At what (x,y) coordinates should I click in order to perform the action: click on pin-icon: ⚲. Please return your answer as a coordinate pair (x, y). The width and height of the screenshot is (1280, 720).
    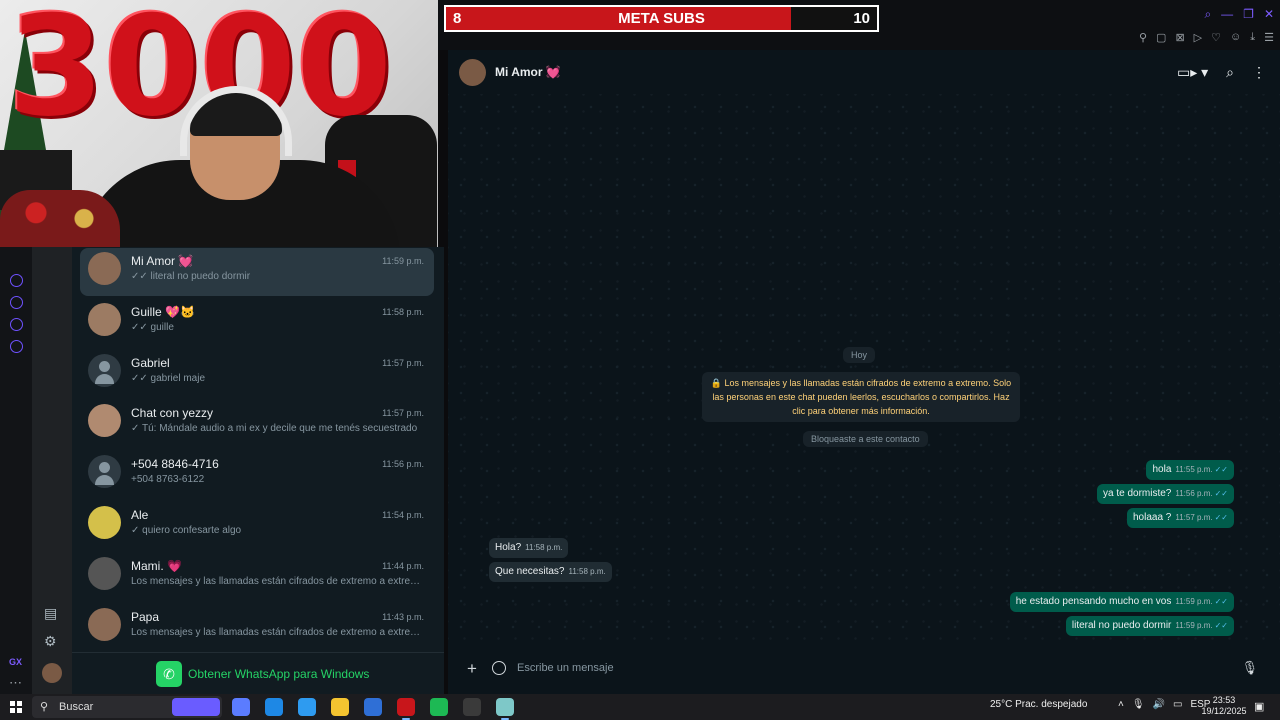
    Looking at the image, I should click on (1143, 37).